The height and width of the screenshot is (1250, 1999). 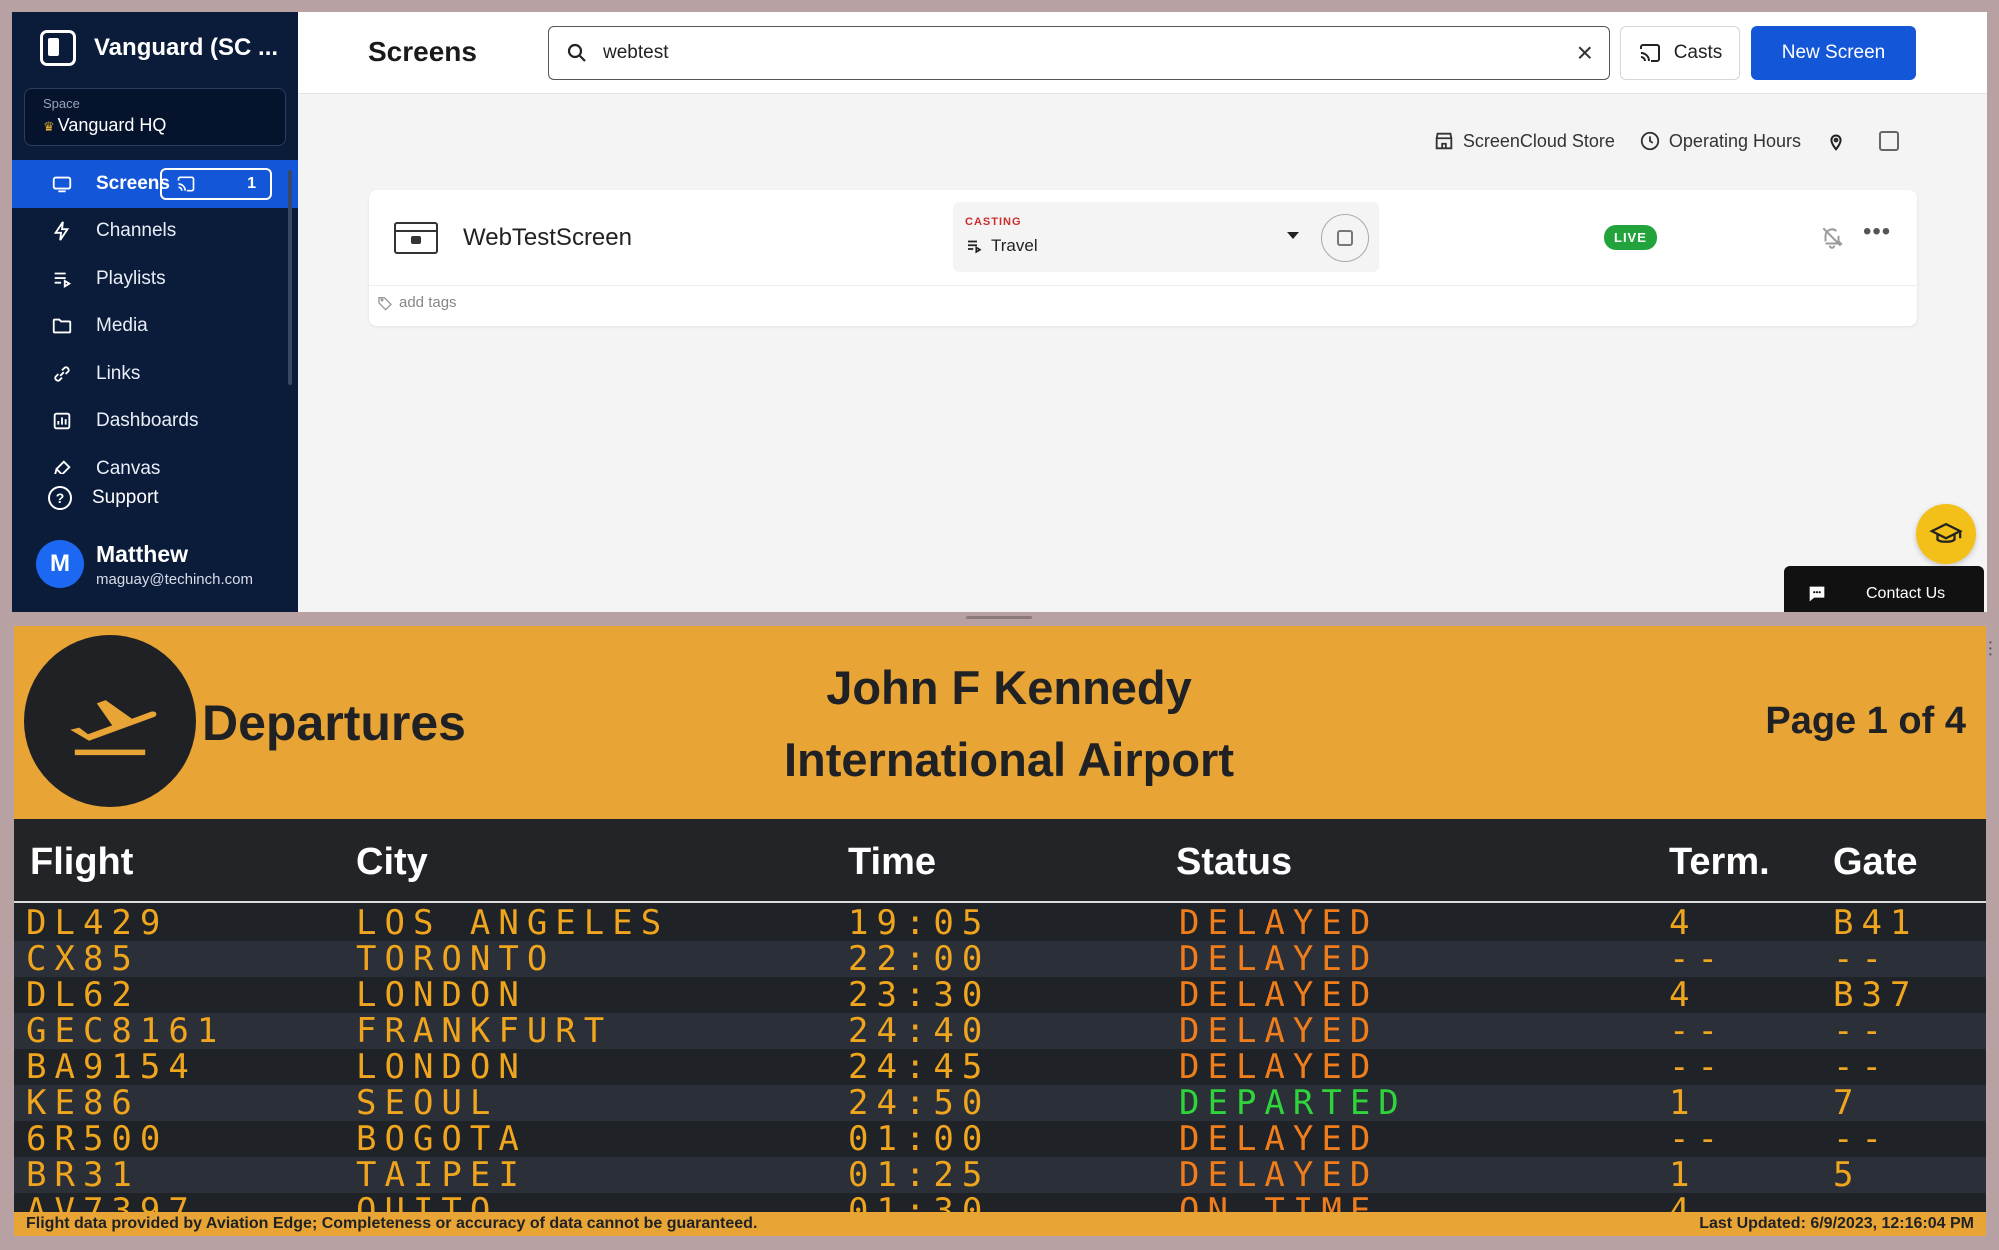 I want to click on flight-time-cell: 01:00, so click(x=919, y=1139).